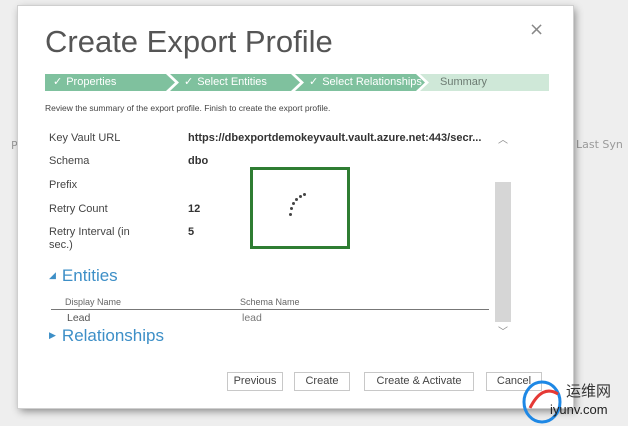  Describe the element at coordinates (464, 82) in the screenshot. I see `step-label: Summary` at that location.